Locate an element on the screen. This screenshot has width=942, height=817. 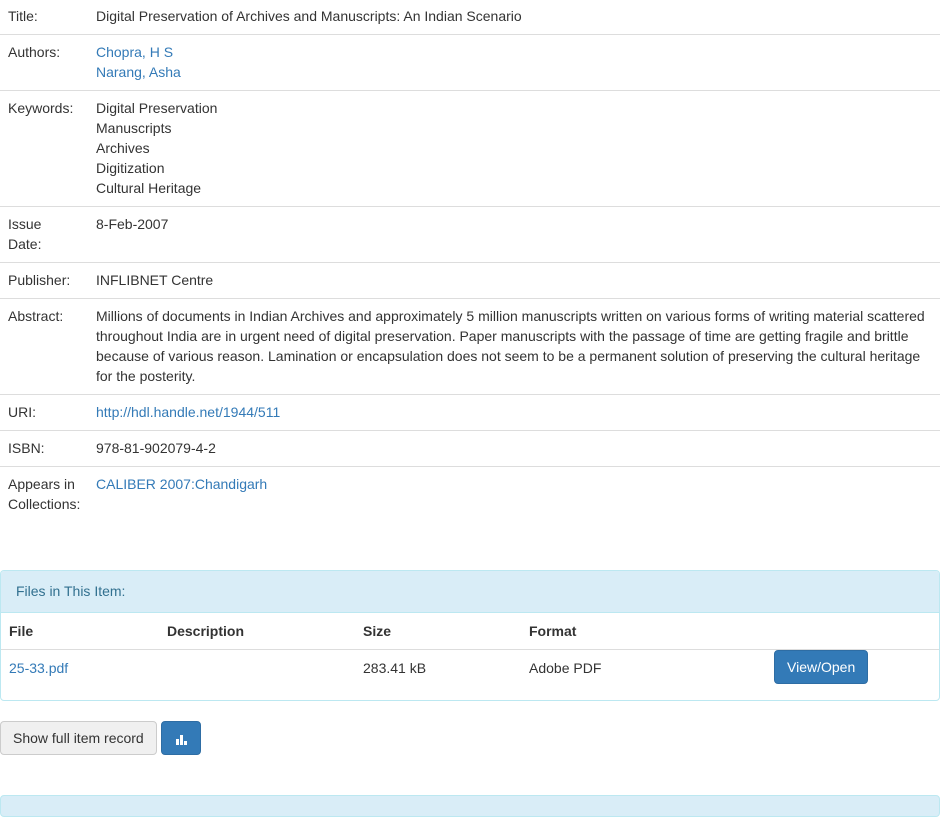
metadata-row-uri: URI: http://hdl.handle.net/1944/511 is located at coordinates (470, 412).